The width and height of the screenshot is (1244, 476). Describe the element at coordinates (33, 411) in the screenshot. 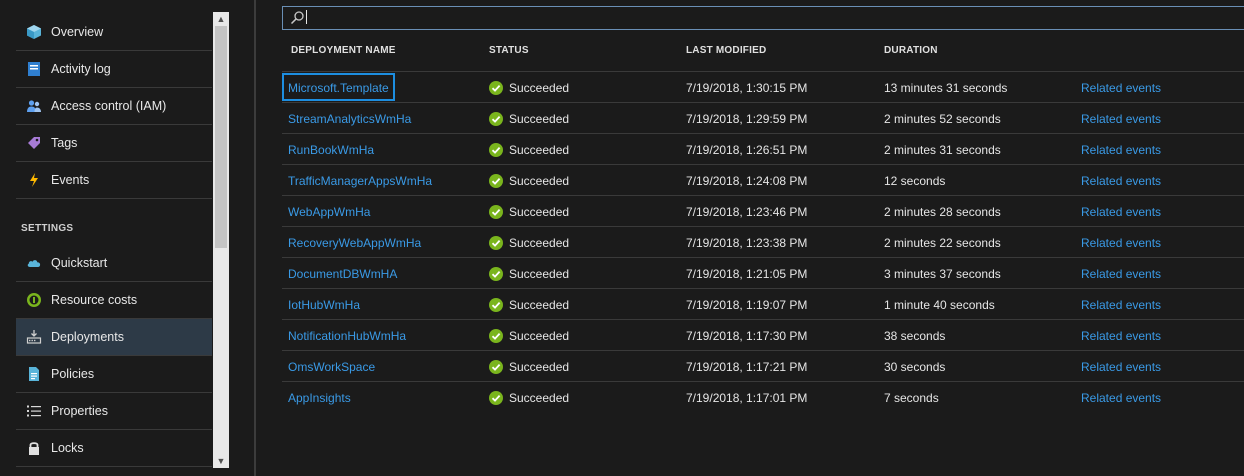

I see `list-icon` at that location.